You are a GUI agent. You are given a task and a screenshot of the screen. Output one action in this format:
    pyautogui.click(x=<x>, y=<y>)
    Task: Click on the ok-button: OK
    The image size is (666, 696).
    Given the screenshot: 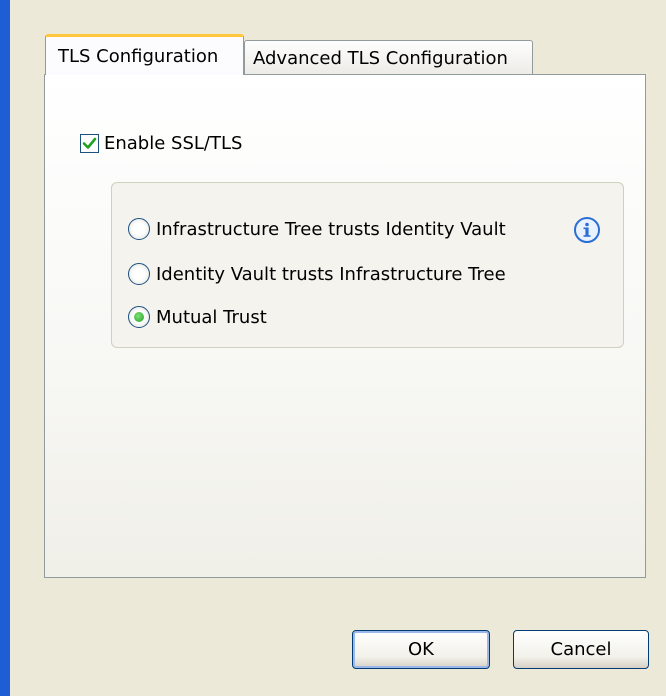 What is the action you would take?
    pyautogui.click(x=421, y=649)
    